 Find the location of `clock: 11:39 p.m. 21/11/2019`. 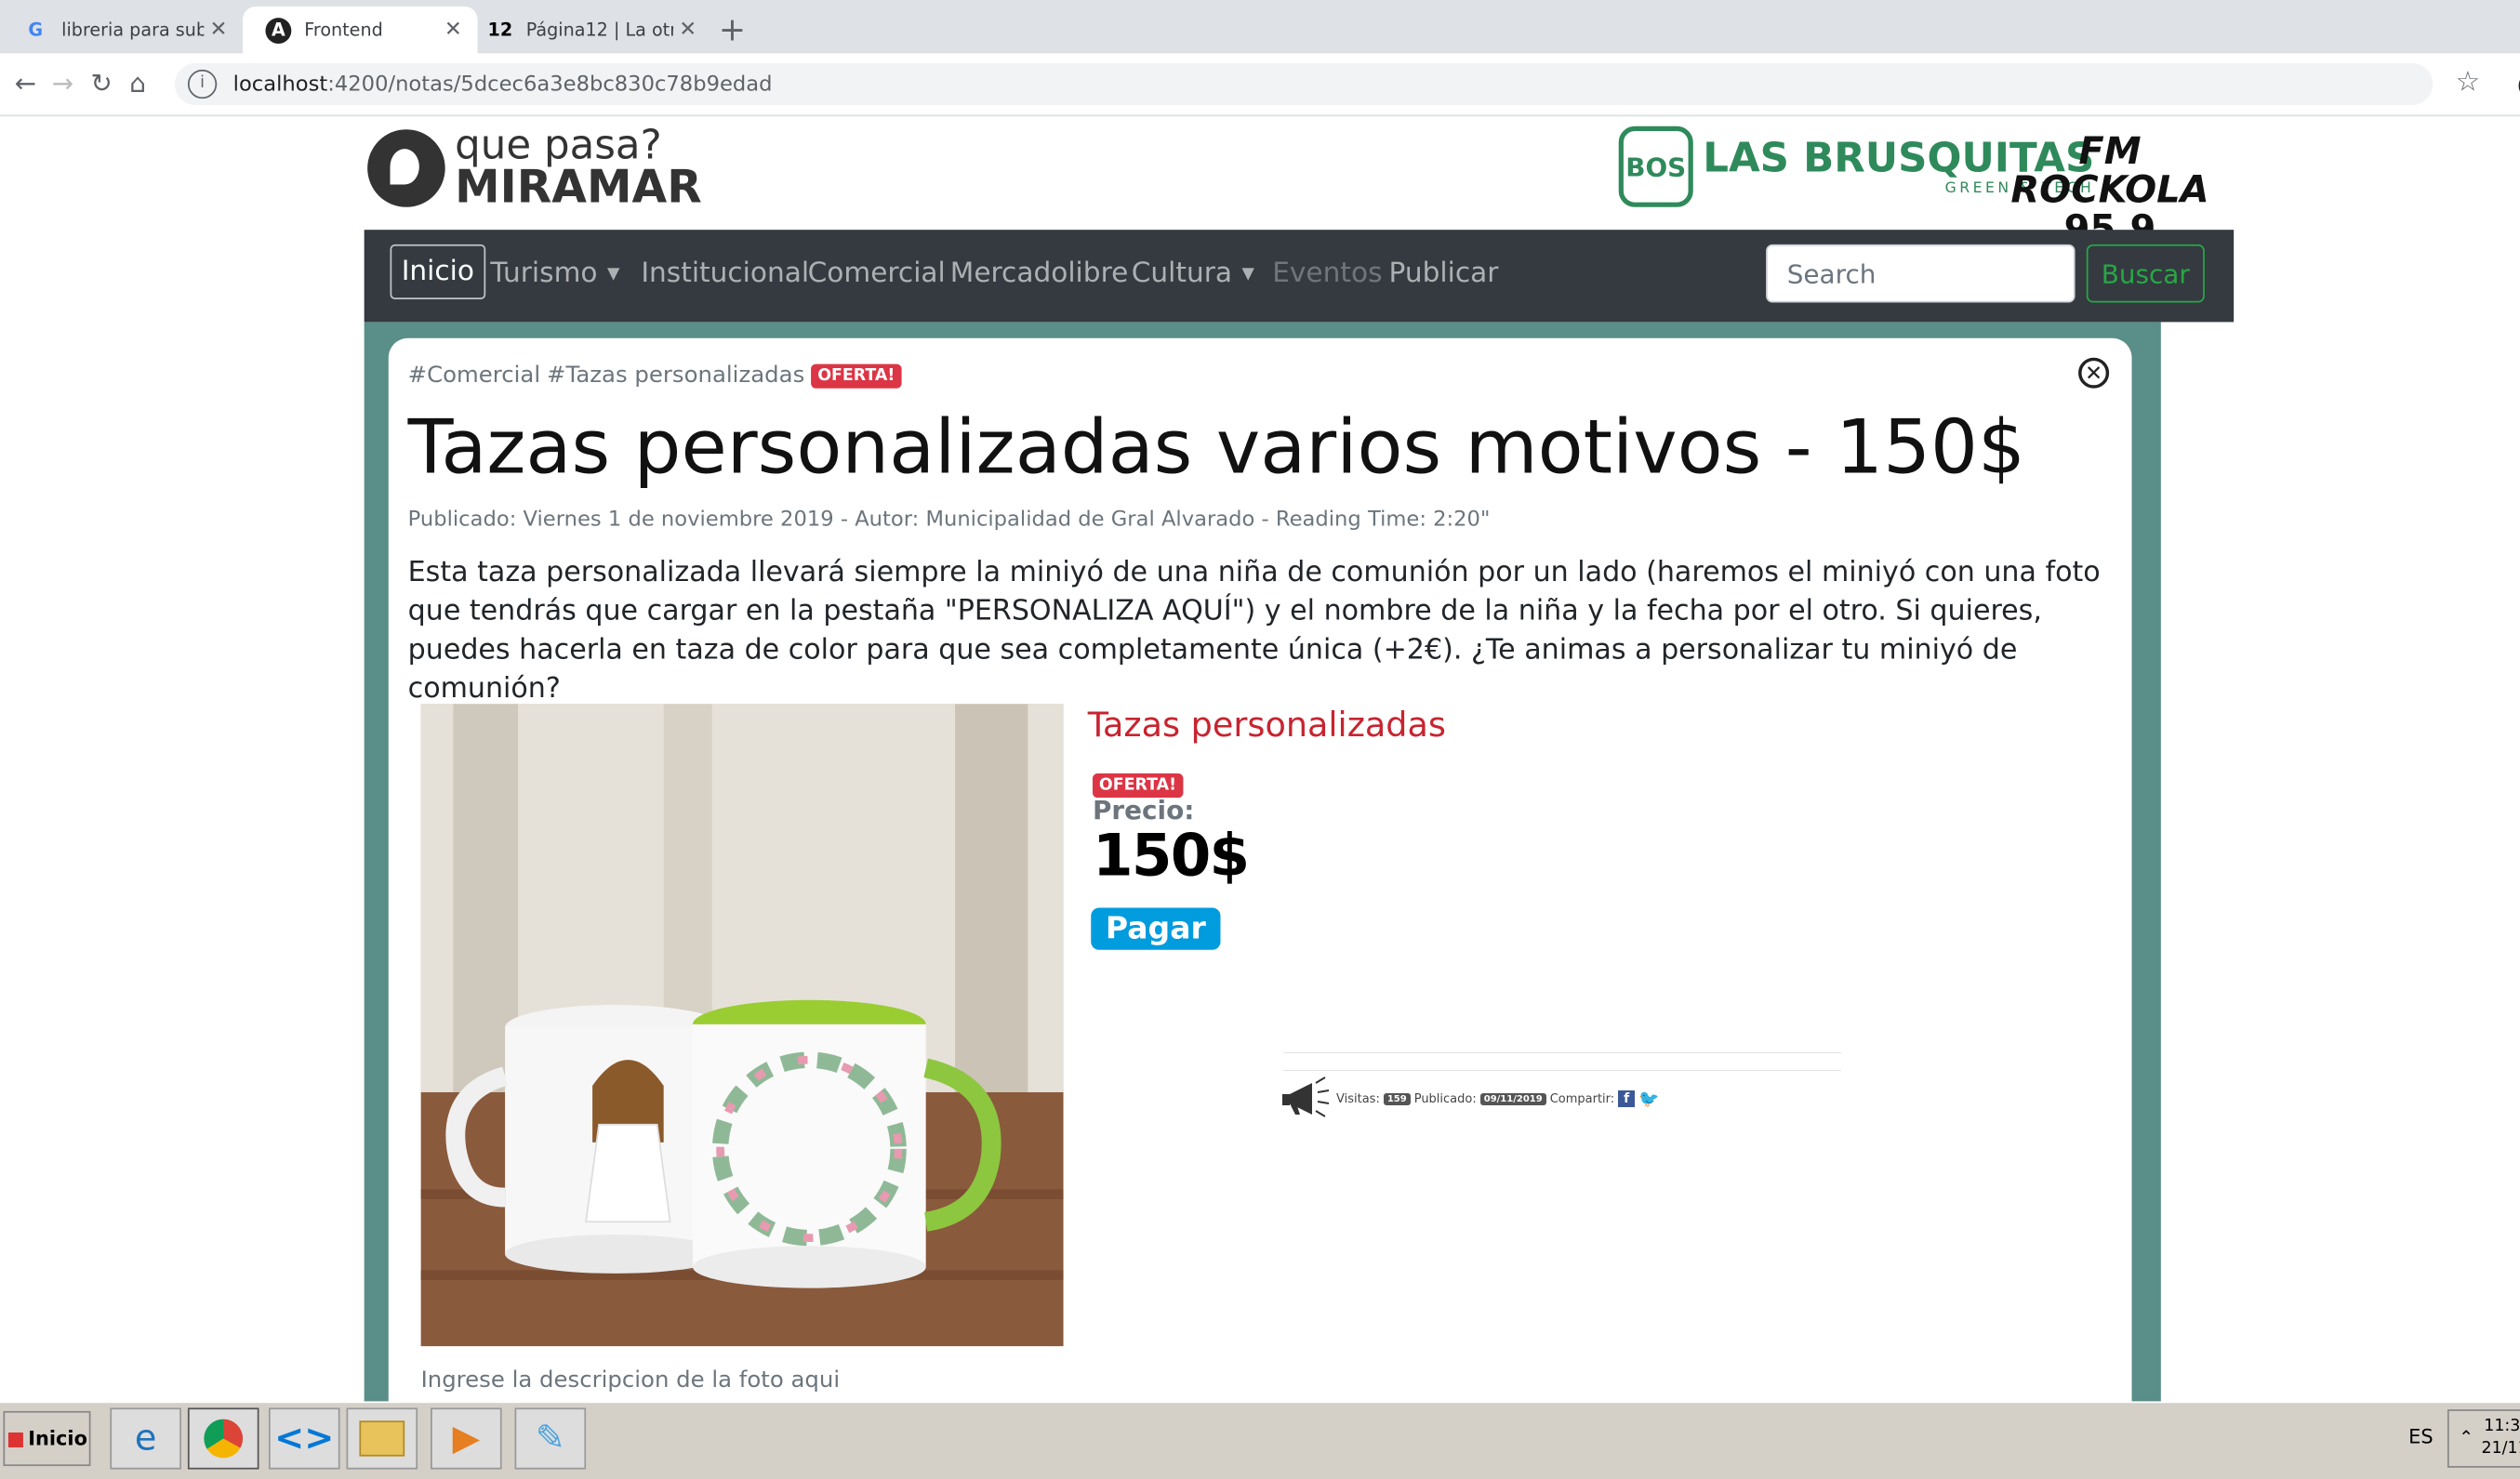

clock: 11:39 p.m. 21/11/2019 is located at coordinates (2500, 1438).